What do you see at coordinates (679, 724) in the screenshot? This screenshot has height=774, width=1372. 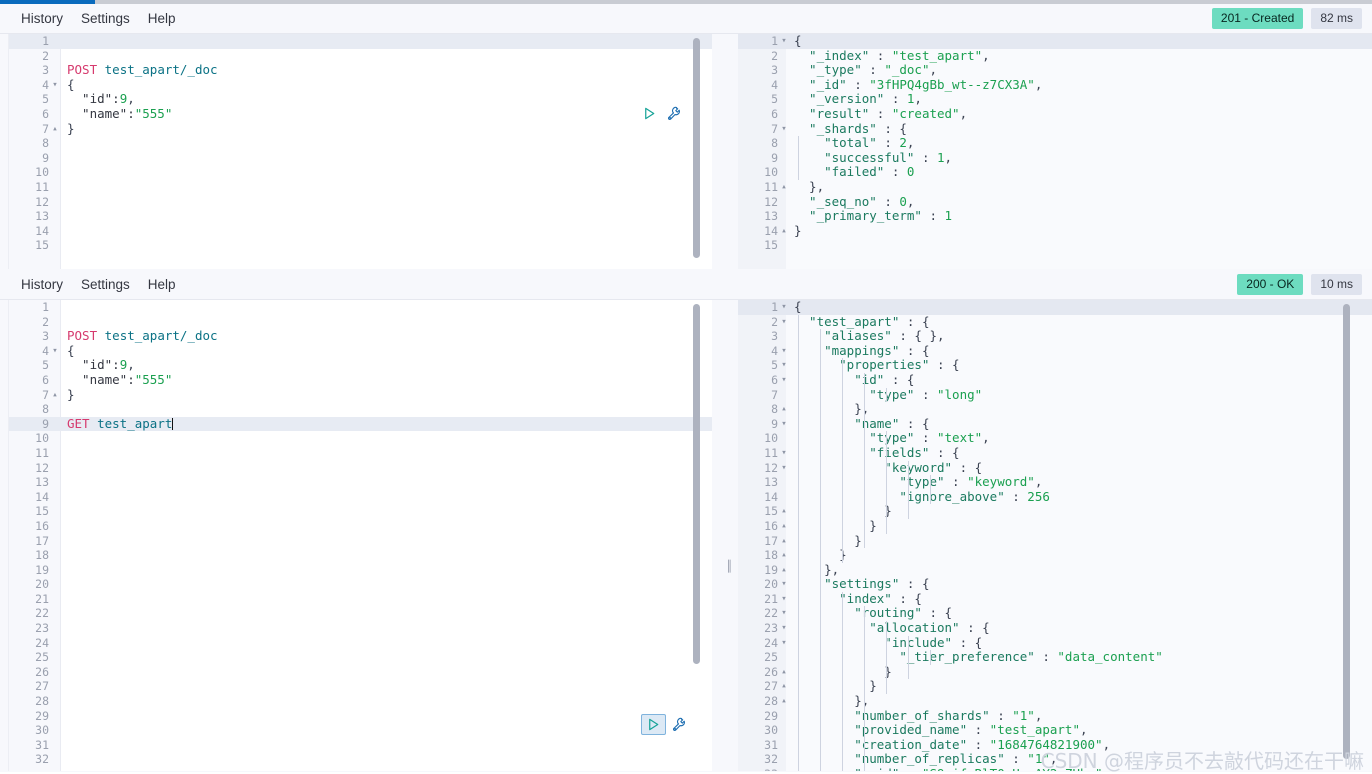 I see `request-options-button` at bounding box center [679, 724].